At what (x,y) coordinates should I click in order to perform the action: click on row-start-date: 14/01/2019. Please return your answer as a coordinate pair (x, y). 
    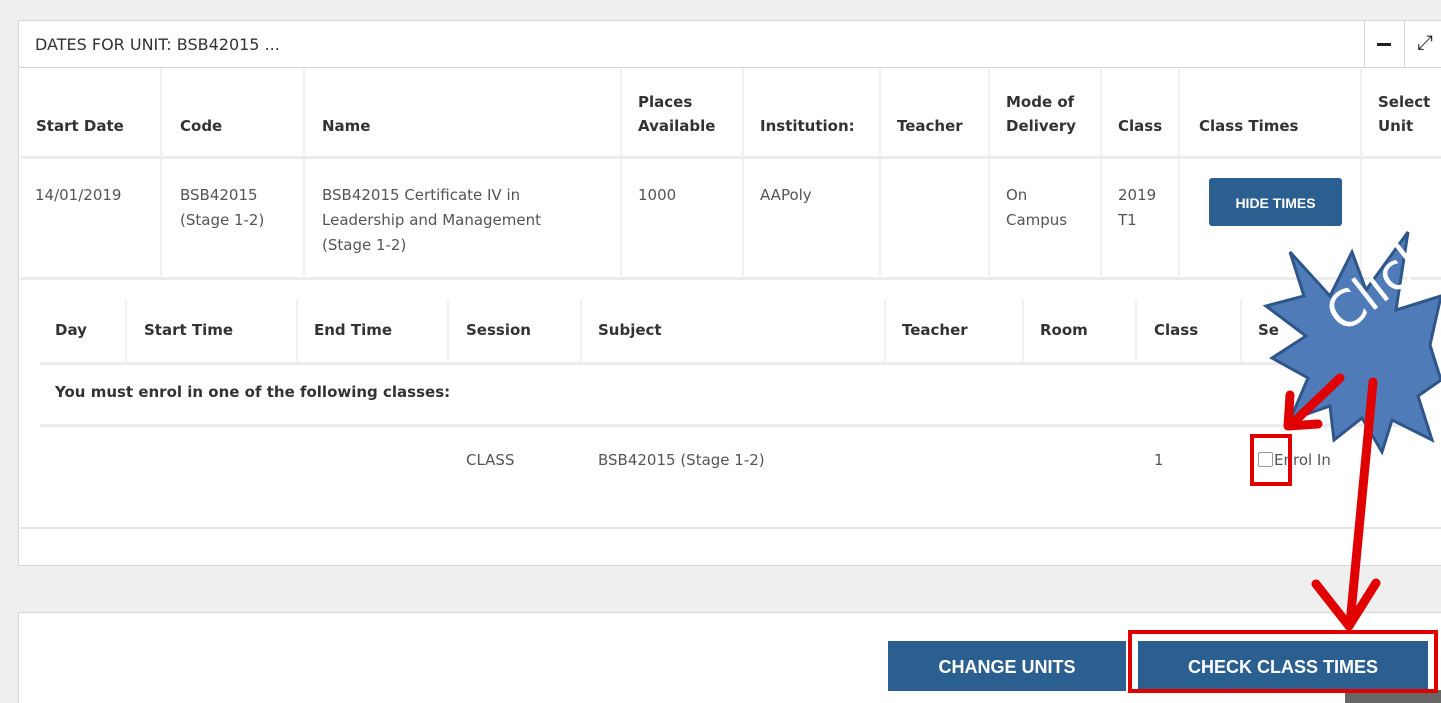
    Looking at the image, I should click on (78, 195).